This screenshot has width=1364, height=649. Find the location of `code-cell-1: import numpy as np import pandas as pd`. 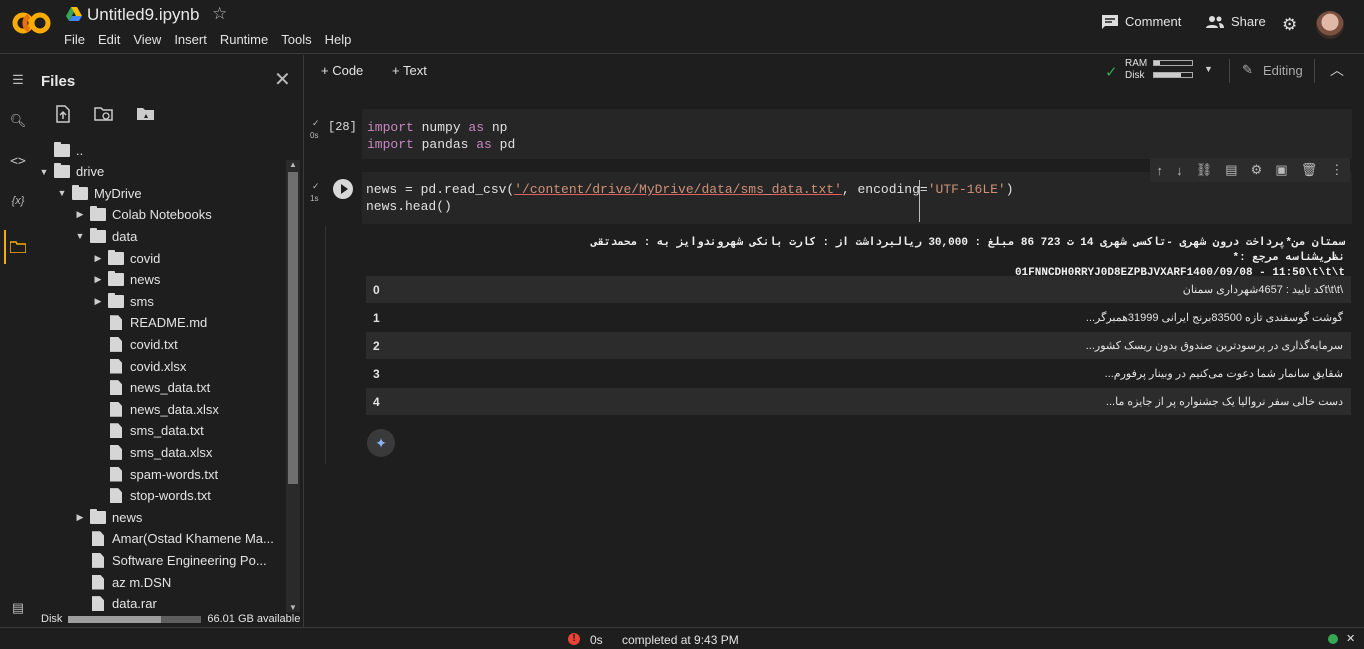

code-cell-1: import numpy as np import pandas as pd is located at coordinates (857, 134).